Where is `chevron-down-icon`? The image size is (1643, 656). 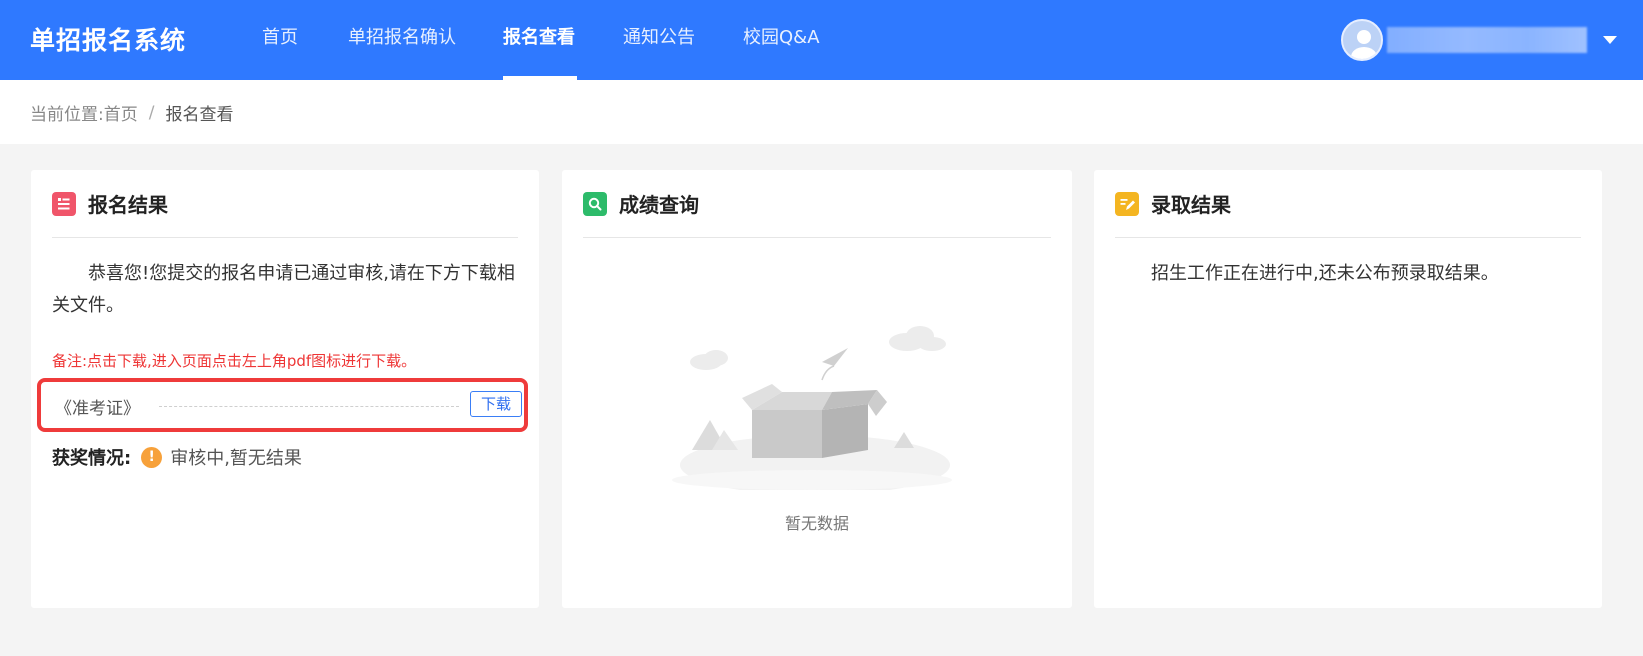
chevron-down-icon is located at coordinates (1610, 40).